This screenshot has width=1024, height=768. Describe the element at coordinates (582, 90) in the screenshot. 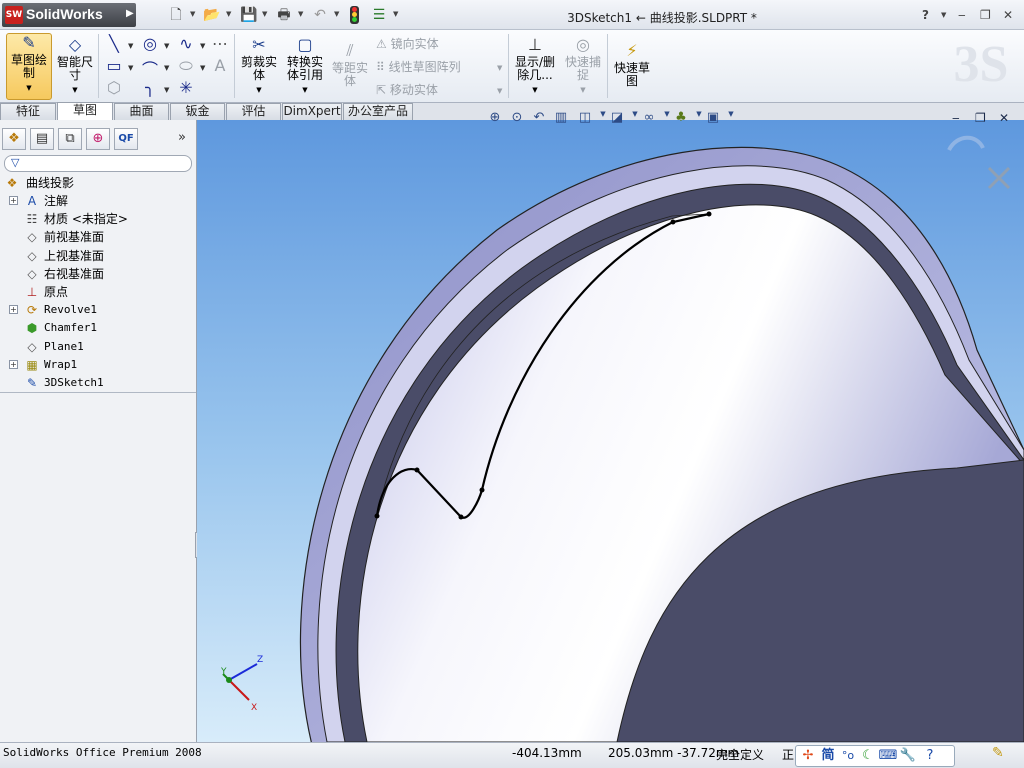

I see `quick-snap-dropdown-icon: ▼` at that location.